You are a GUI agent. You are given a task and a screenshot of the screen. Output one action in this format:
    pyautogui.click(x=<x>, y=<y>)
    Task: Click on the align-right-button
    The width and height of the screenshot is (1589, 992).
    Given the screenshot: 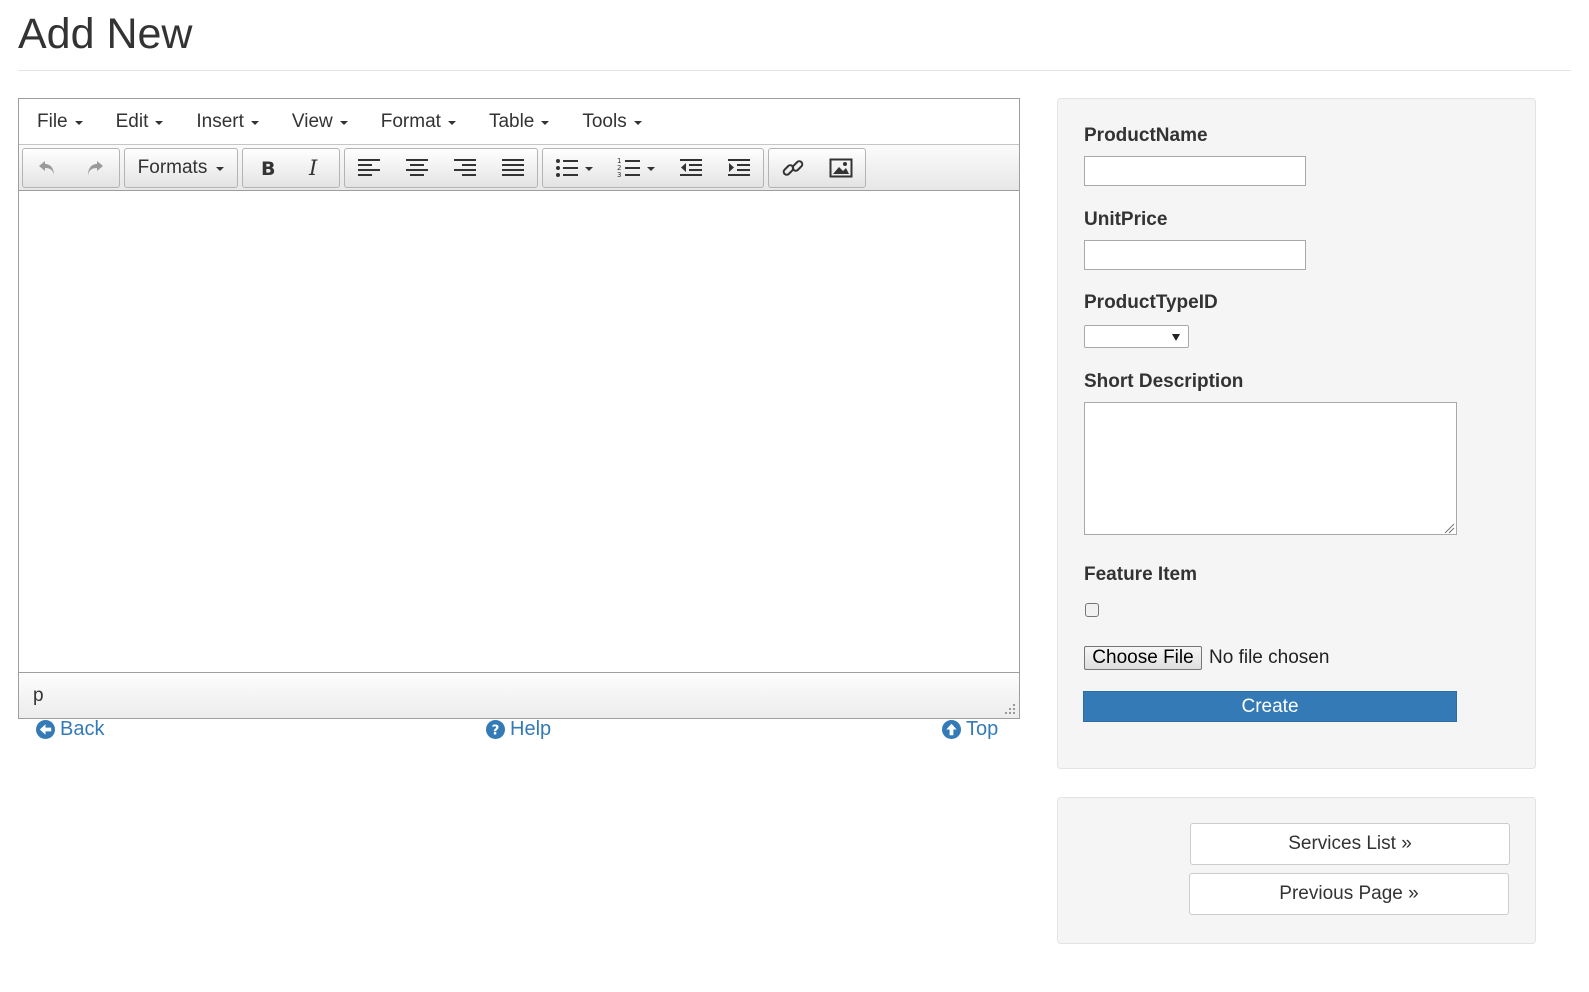 What is the action you would take?
    pyautogui.click(x=465, y=168)
    